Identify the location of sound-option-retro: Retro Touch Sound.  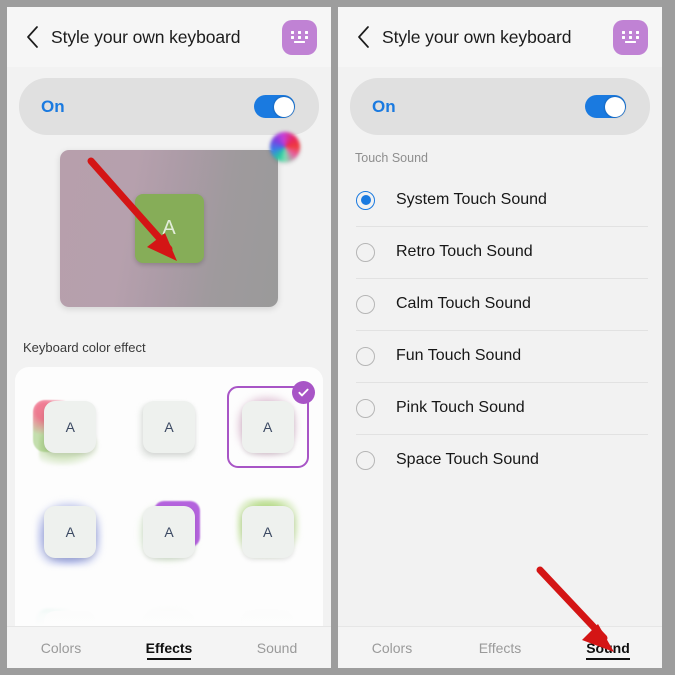
(493, 252).